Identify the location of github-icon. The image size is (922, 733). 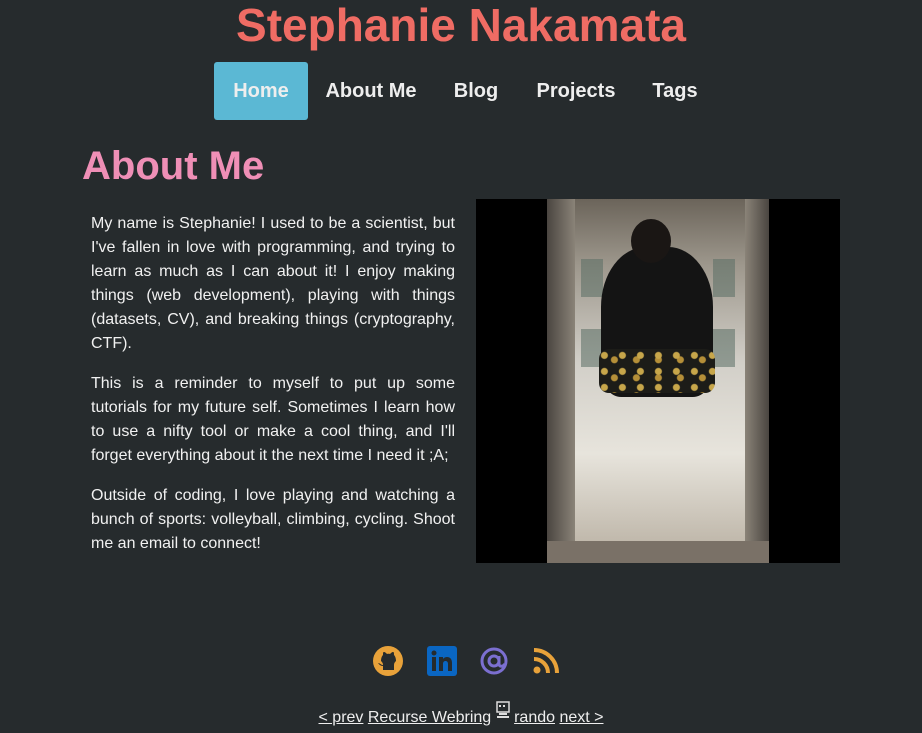
(388, 661).